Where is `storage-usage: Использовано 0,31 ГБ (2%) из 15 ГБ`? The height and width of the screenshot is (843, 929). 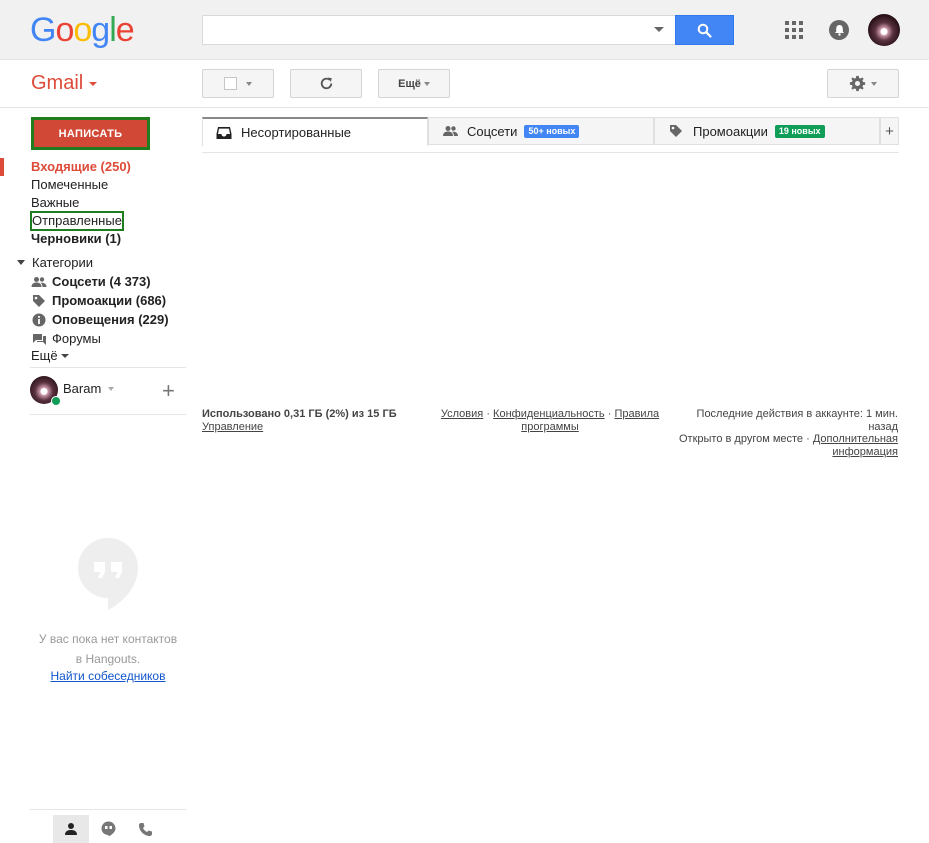
storage-usage: Использовано 0,31 ГБ (2%) из 15 ГБ is located at coordinates (299, 414).